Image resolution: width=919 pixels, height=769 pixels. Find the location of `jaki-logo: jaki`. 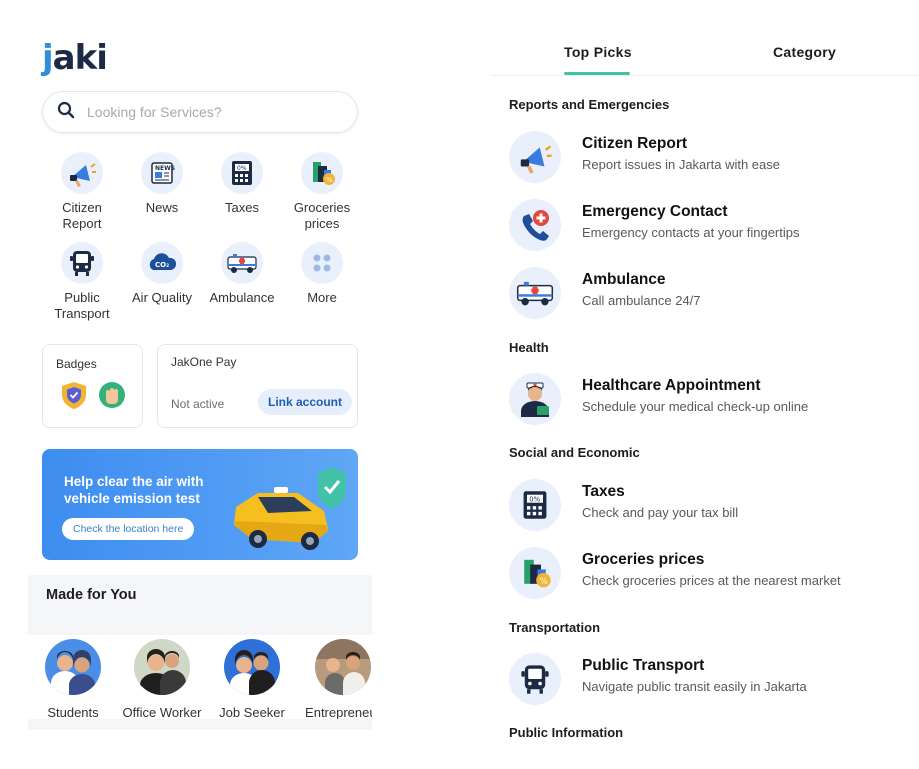

jaki-logo: jaki is located at coordinates (75, 58).